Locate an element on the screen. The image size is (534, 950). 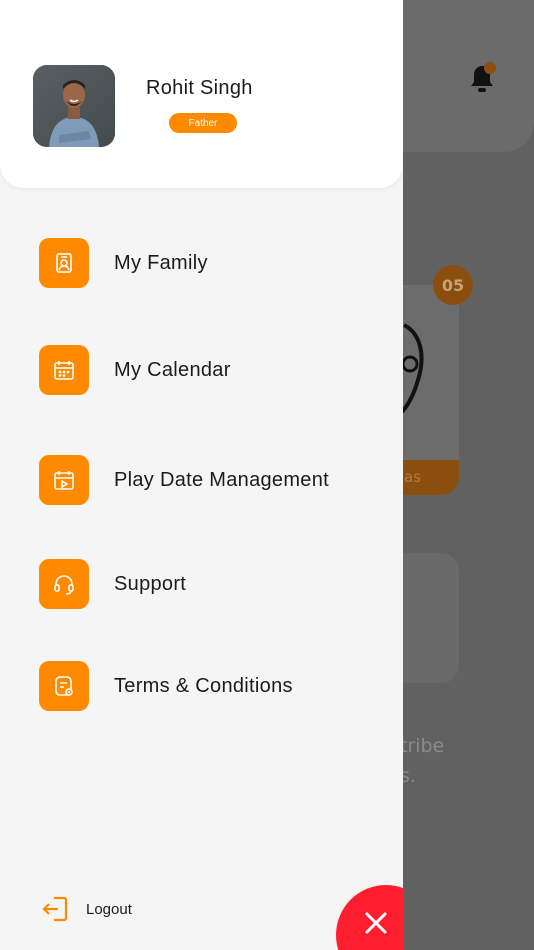
menu-item-label: Terms & Conditions is located at coordinates (203, 685).